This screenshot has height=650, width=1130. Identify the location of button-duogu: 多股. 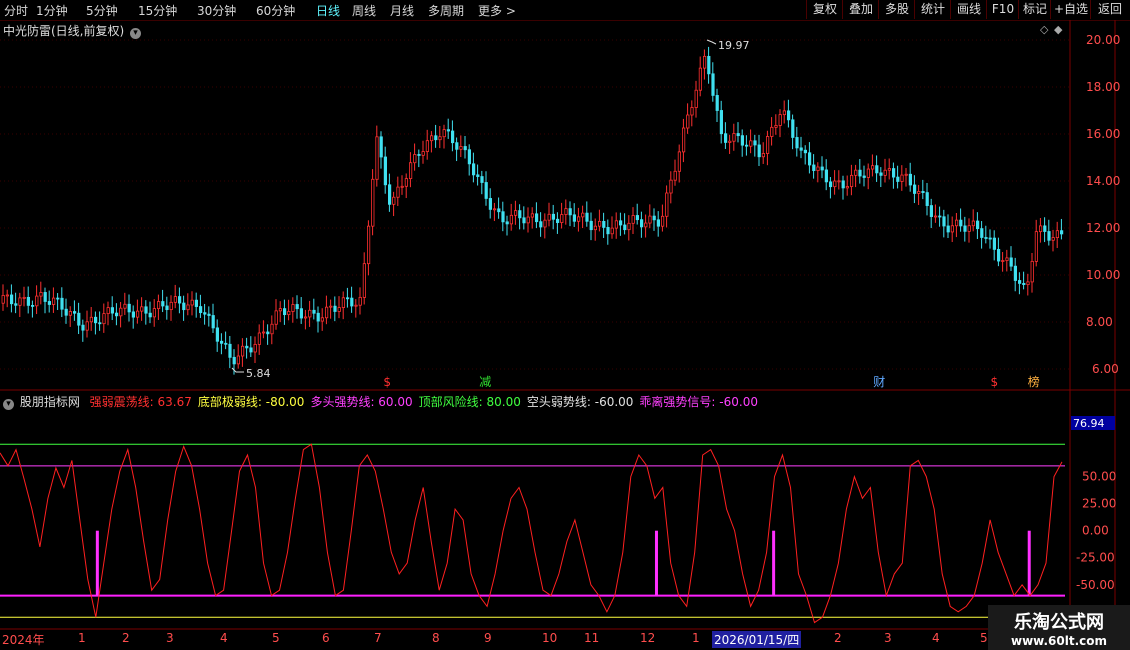
(896, 9).